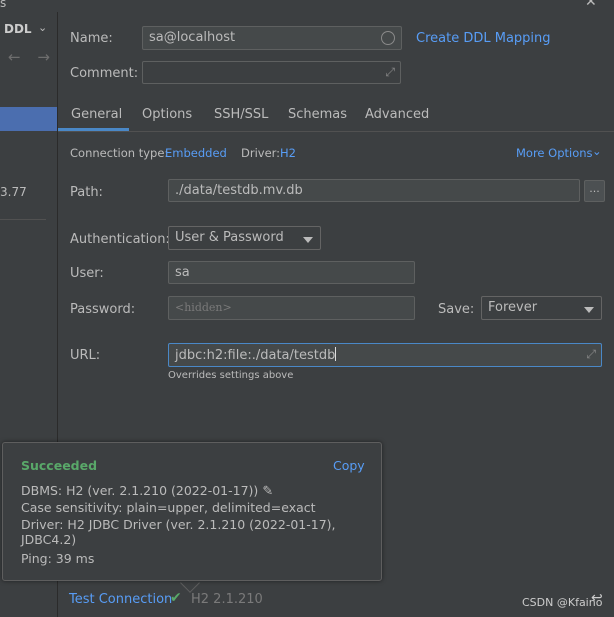 The height and width of the screenshot is (617, 614). I want to click on test-connection-link: Test Connection, so click(120, 599).